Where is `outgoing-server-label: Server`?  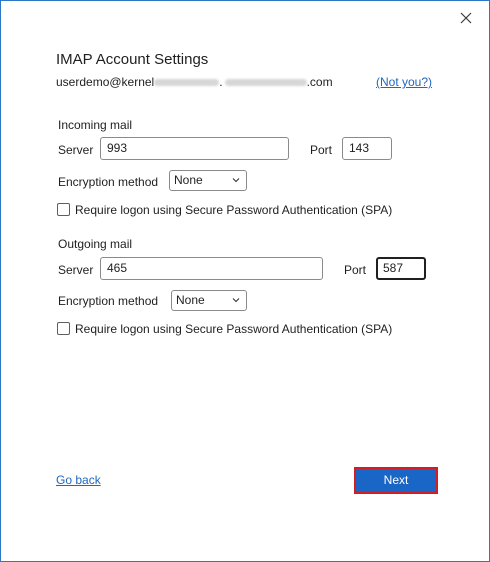
outgoing-server-label: Server is located at coordinates (76, 270).